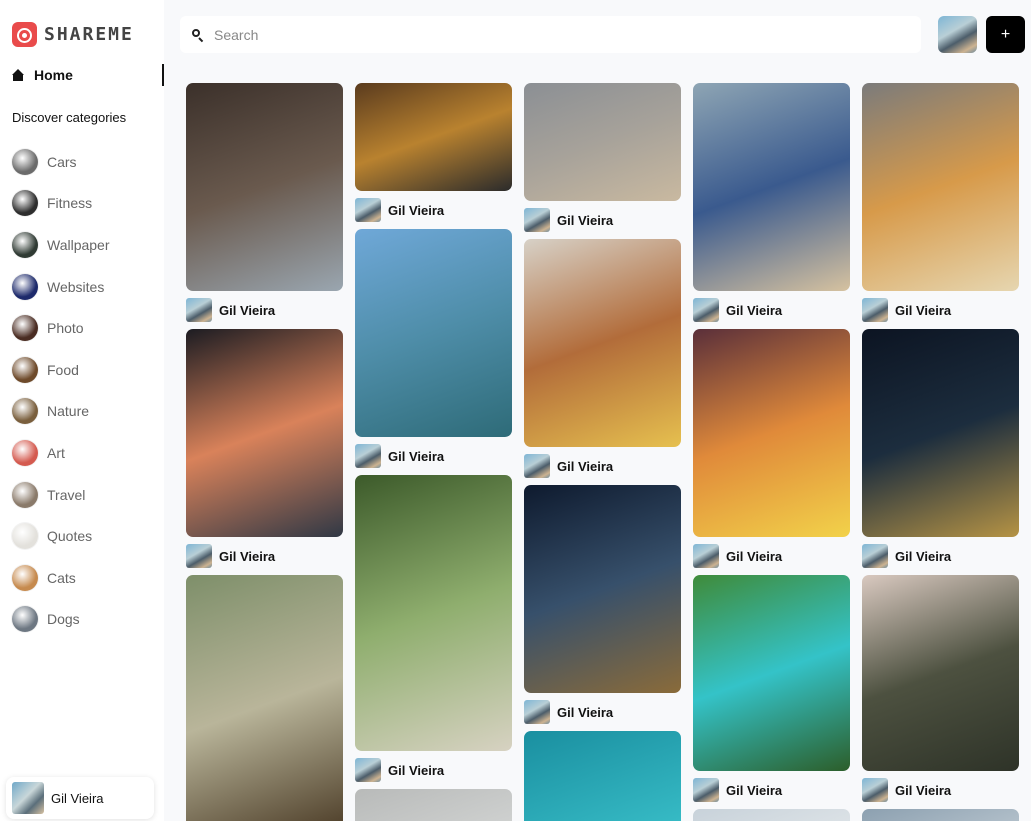  Describe the element at coordinates (68, 411) in the screenshot. I see `category-label: Nature` at that location.